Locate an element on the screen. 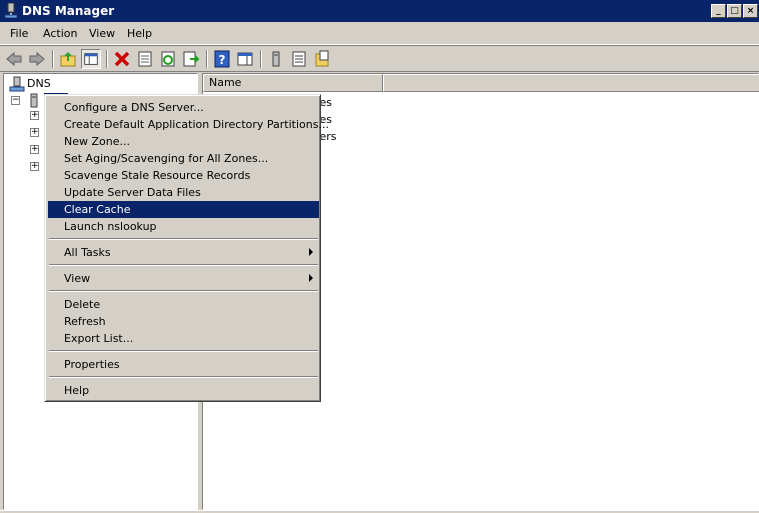  menu-action: Action is located at coordinates (60, 34).